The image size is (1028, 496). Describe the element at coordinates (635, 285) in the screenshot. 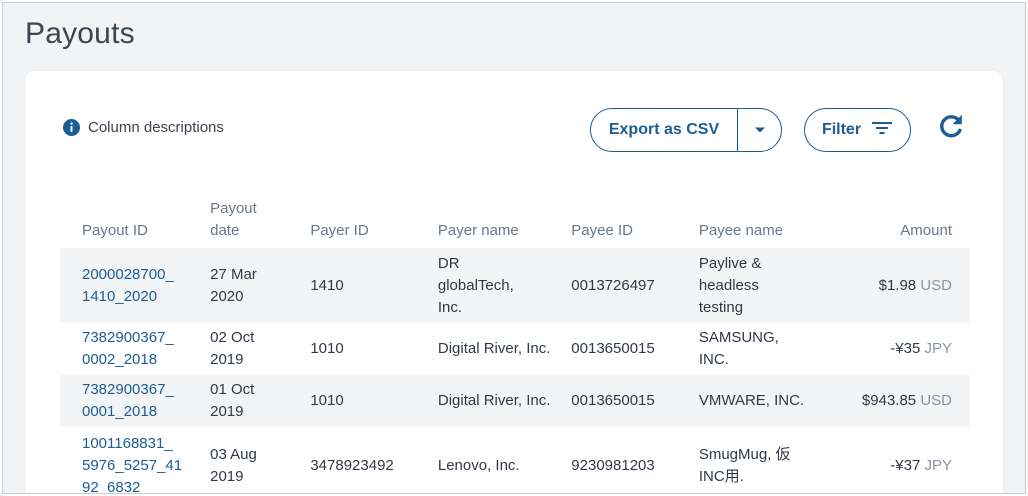

I see `payee-id-cell: 0013726497` at that location.